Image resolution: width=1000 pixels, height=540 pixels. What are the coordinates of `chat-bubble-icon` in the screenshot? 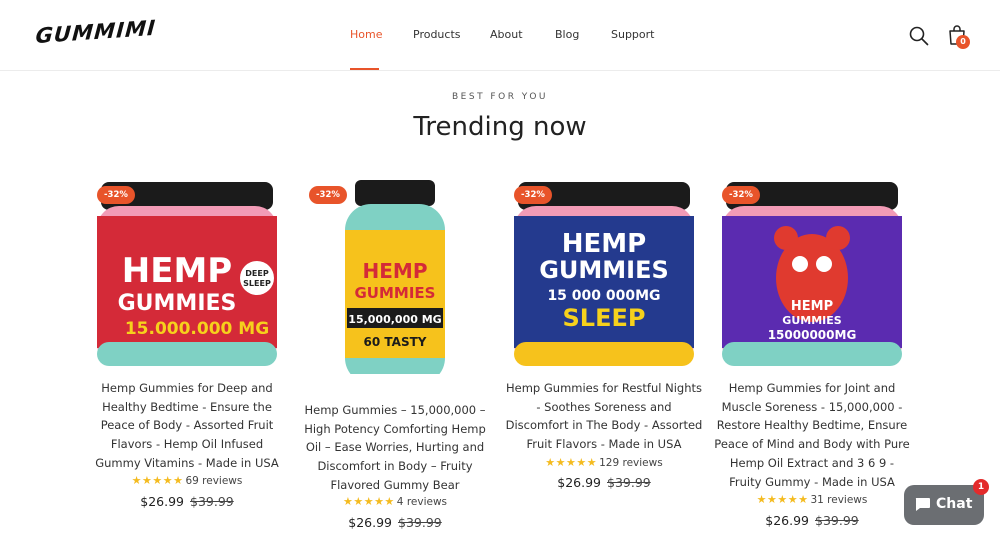 It's located at (922, 504).